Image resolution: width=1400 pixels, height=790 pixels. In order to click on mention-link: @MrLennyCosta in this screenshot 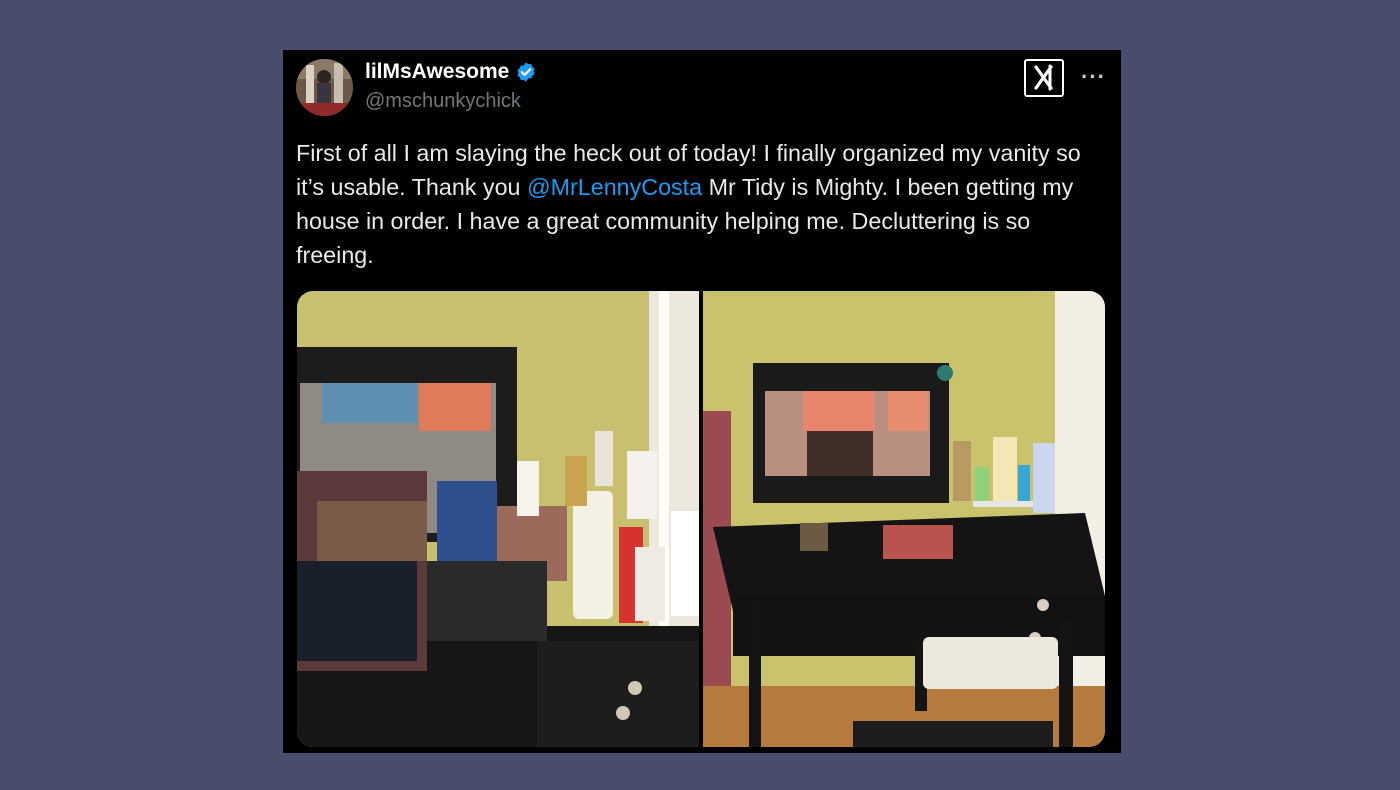, I will do `click(614, 187)`.